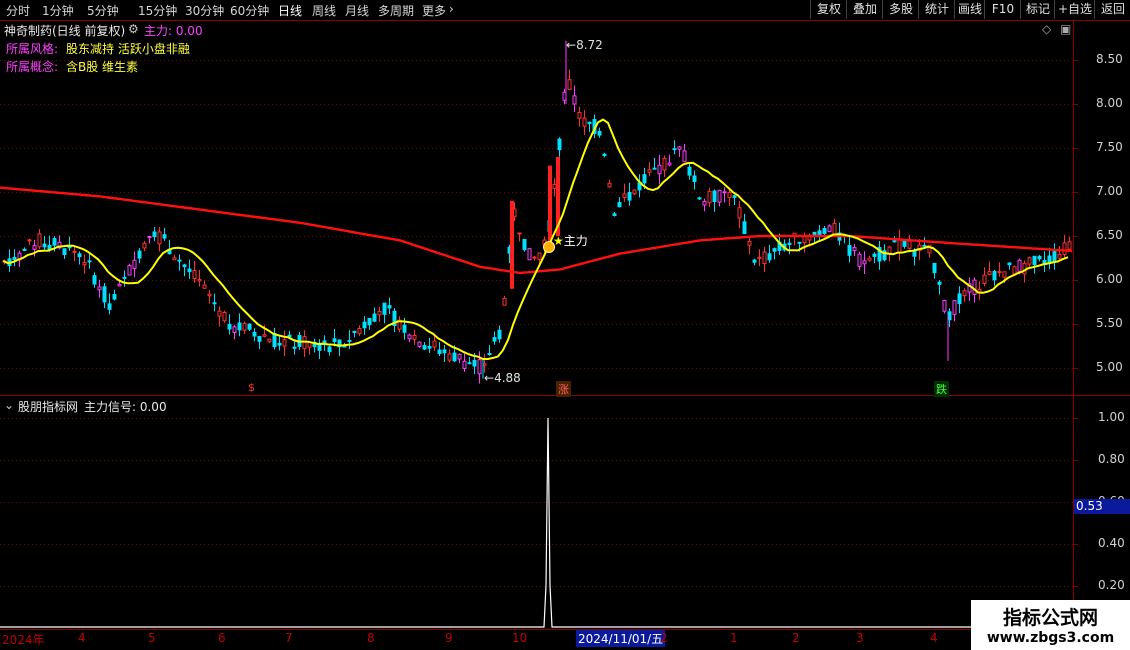 The width and height of the screenshot is (1130, 650). I want to click on watermark-url: www.zbgs3.com, so click(1050, 638).